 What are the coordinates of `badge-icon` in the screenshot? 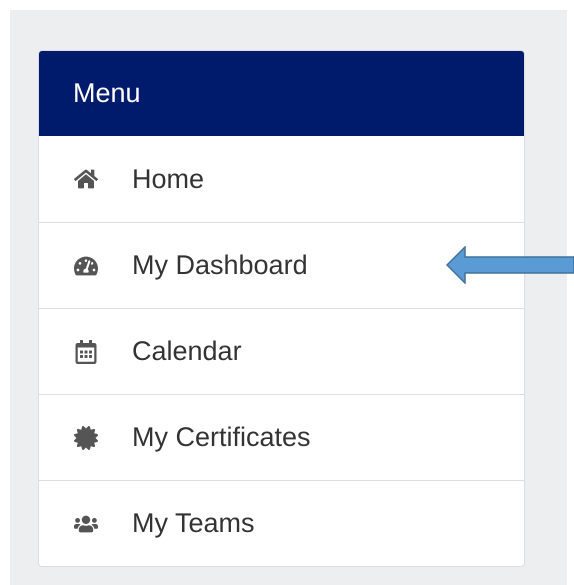 It's located at (86, 438).